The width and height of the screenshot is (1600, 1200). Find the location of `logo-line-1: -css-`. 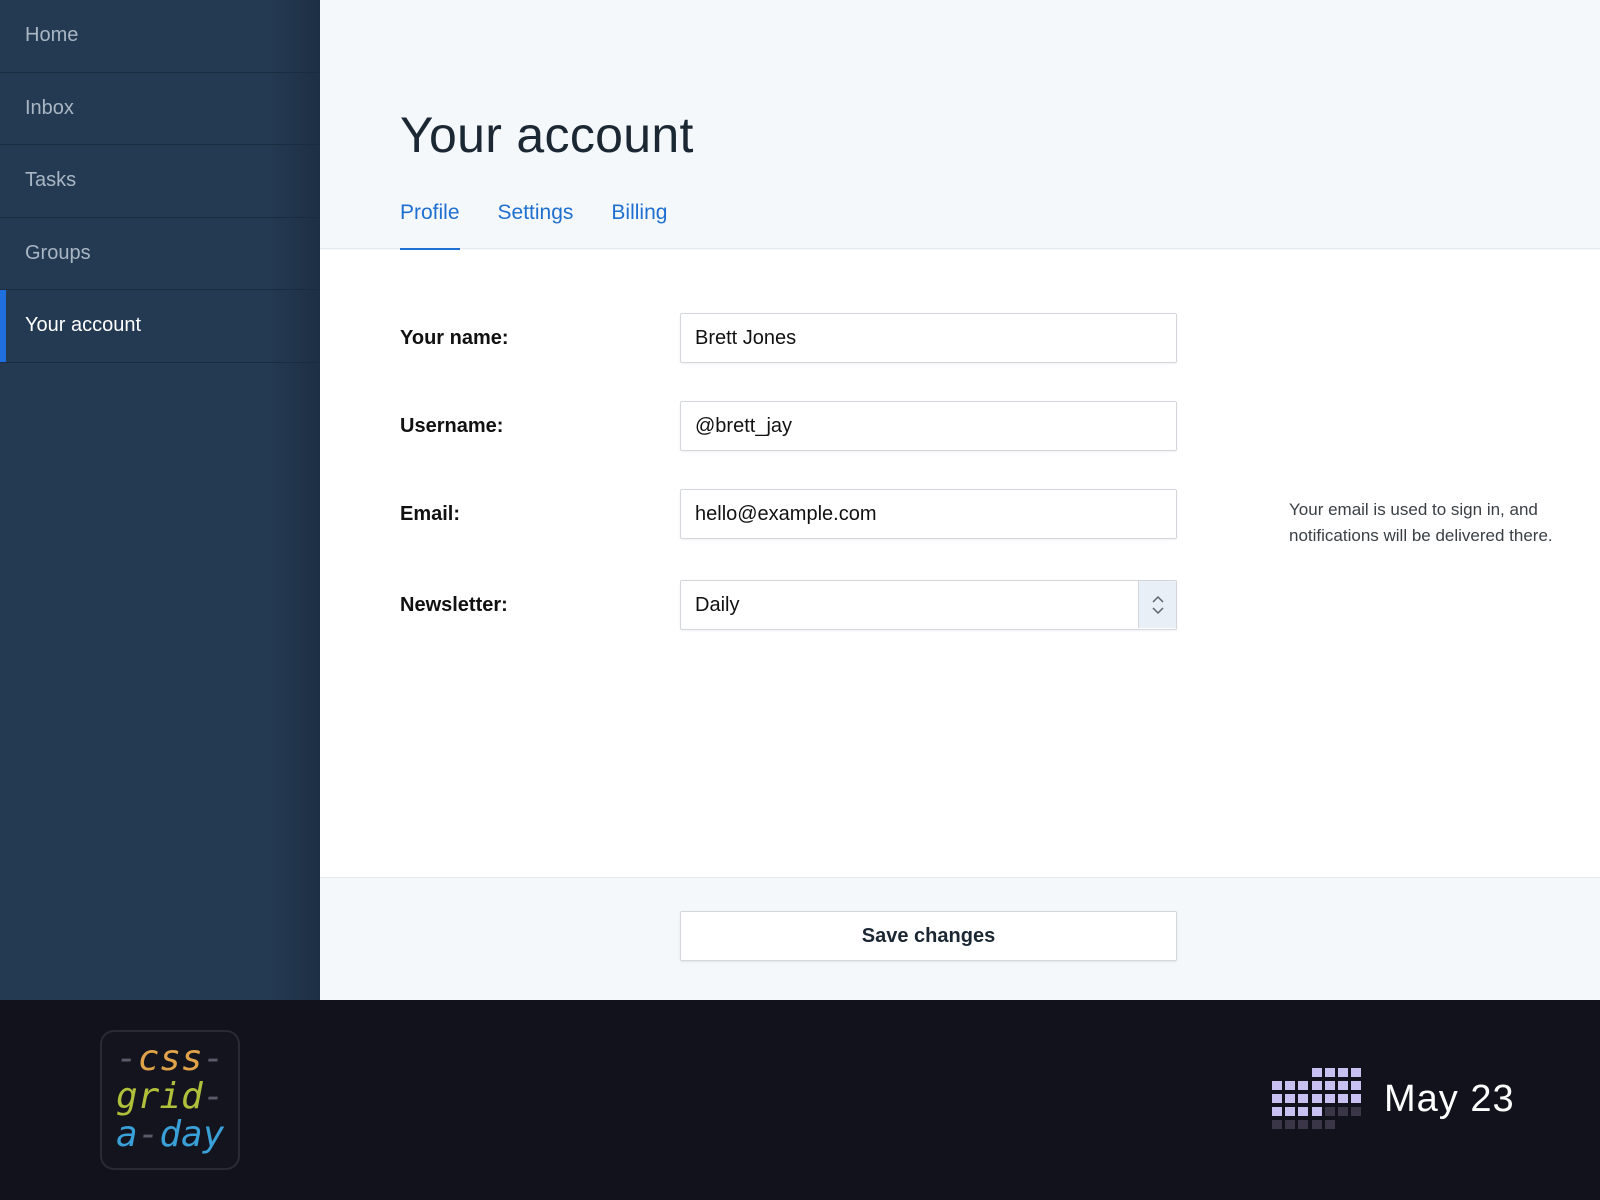

logo-line-1: -css- is located at coordinates (177, 1059).